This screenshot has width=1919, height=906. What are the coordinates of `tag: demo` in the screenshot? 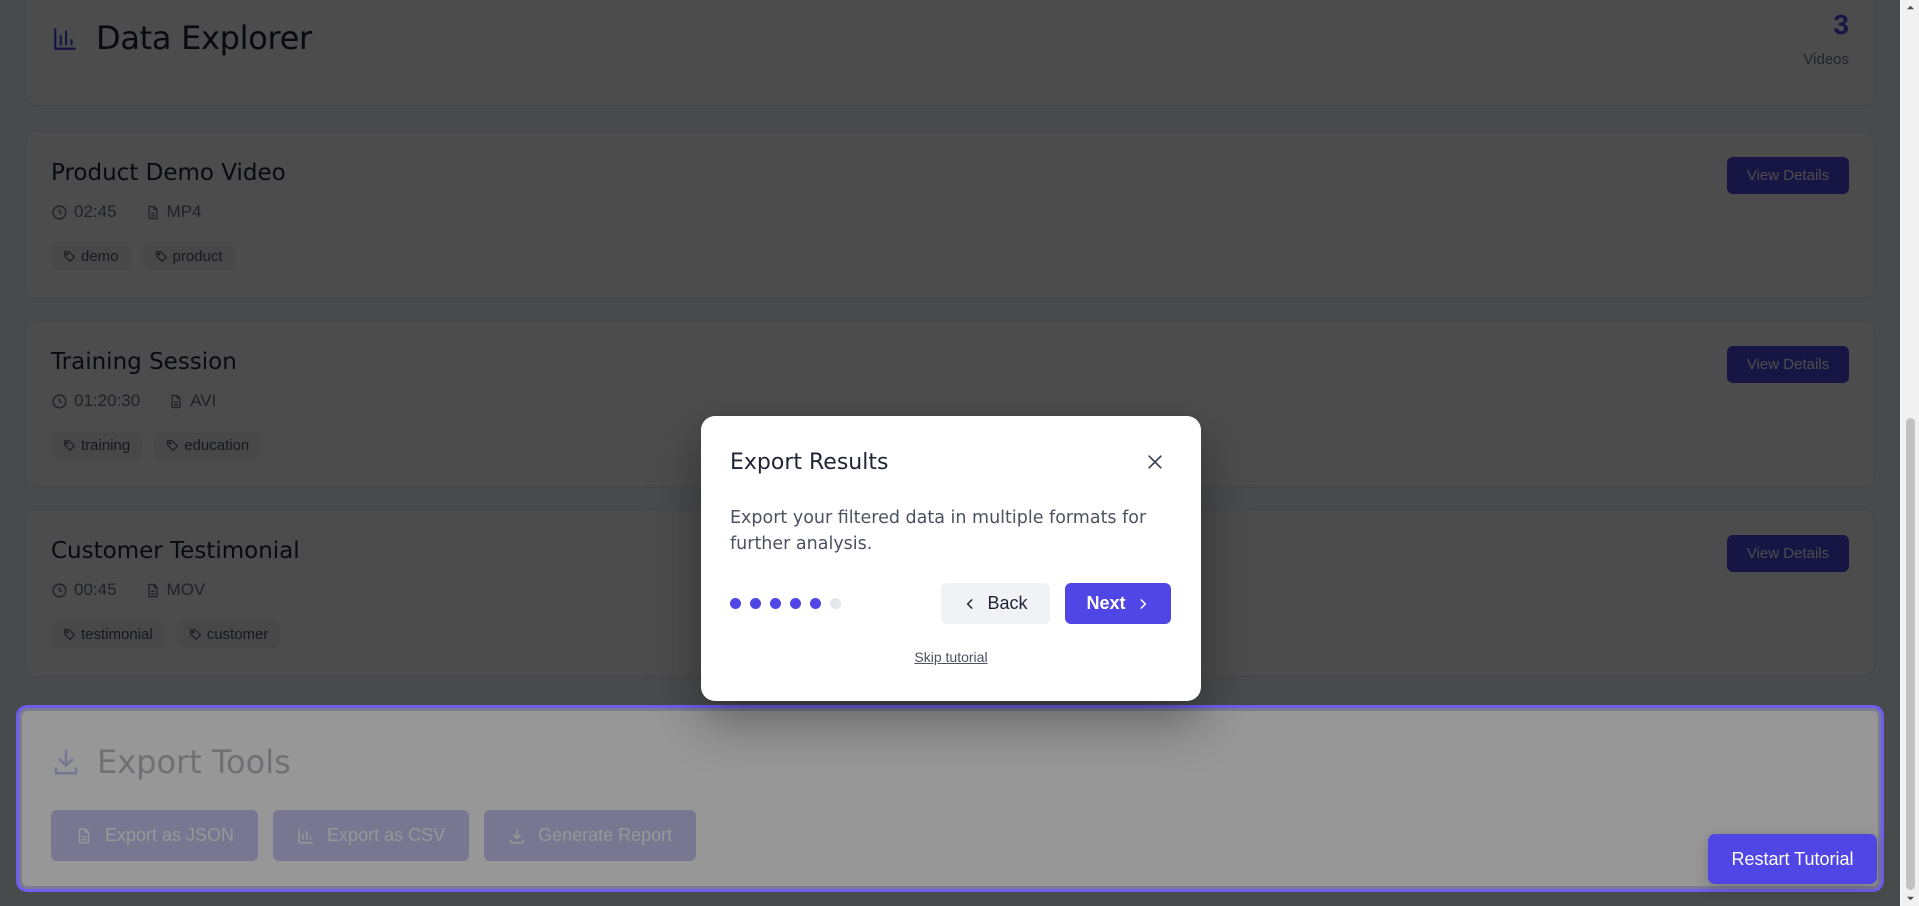 It's located at (91, 256).